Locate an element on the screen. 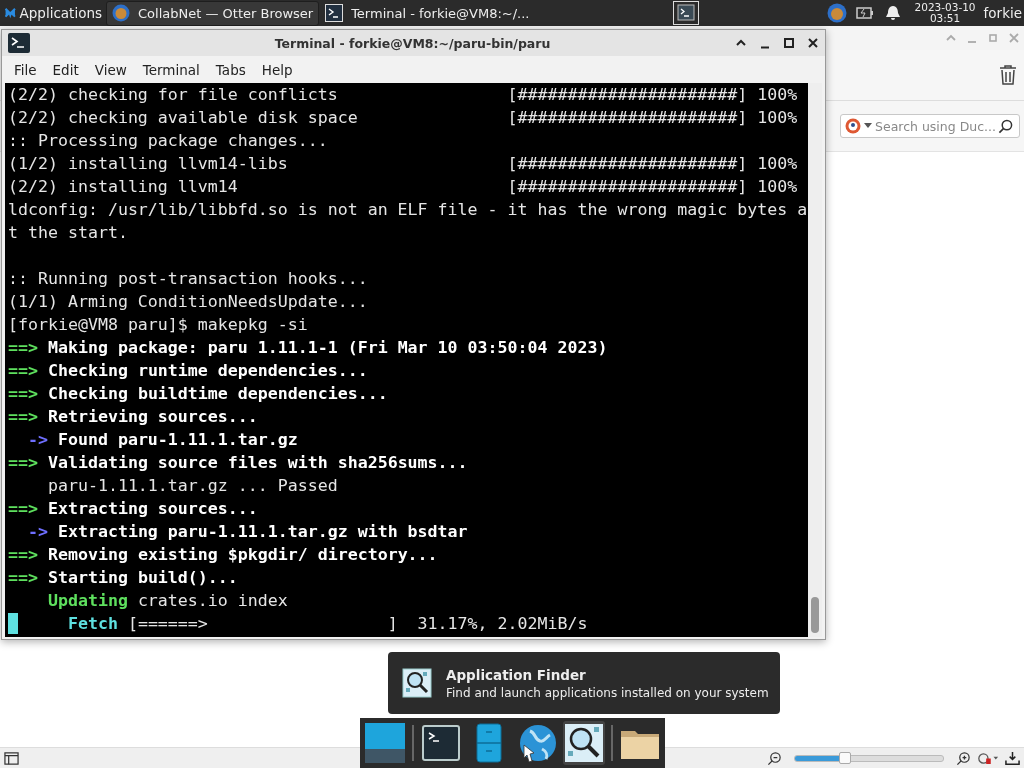 Image resolution: width=1024 pixels, height=768 pixels. menu-item: File is located at coordinates (25, 69).